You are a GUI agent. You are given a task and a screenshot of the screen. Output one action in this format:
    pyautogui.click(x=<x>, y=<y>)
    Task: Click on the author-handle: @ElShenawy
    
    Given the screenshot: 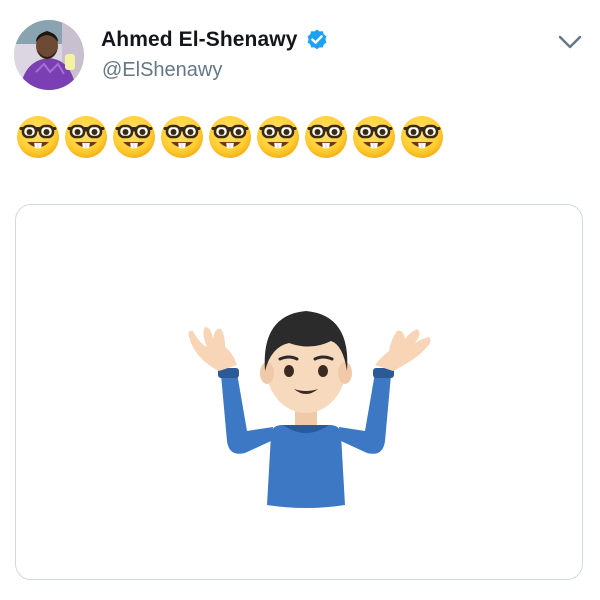 What is the action you would take?
    pyautogui.click(x=162, y=70)
    